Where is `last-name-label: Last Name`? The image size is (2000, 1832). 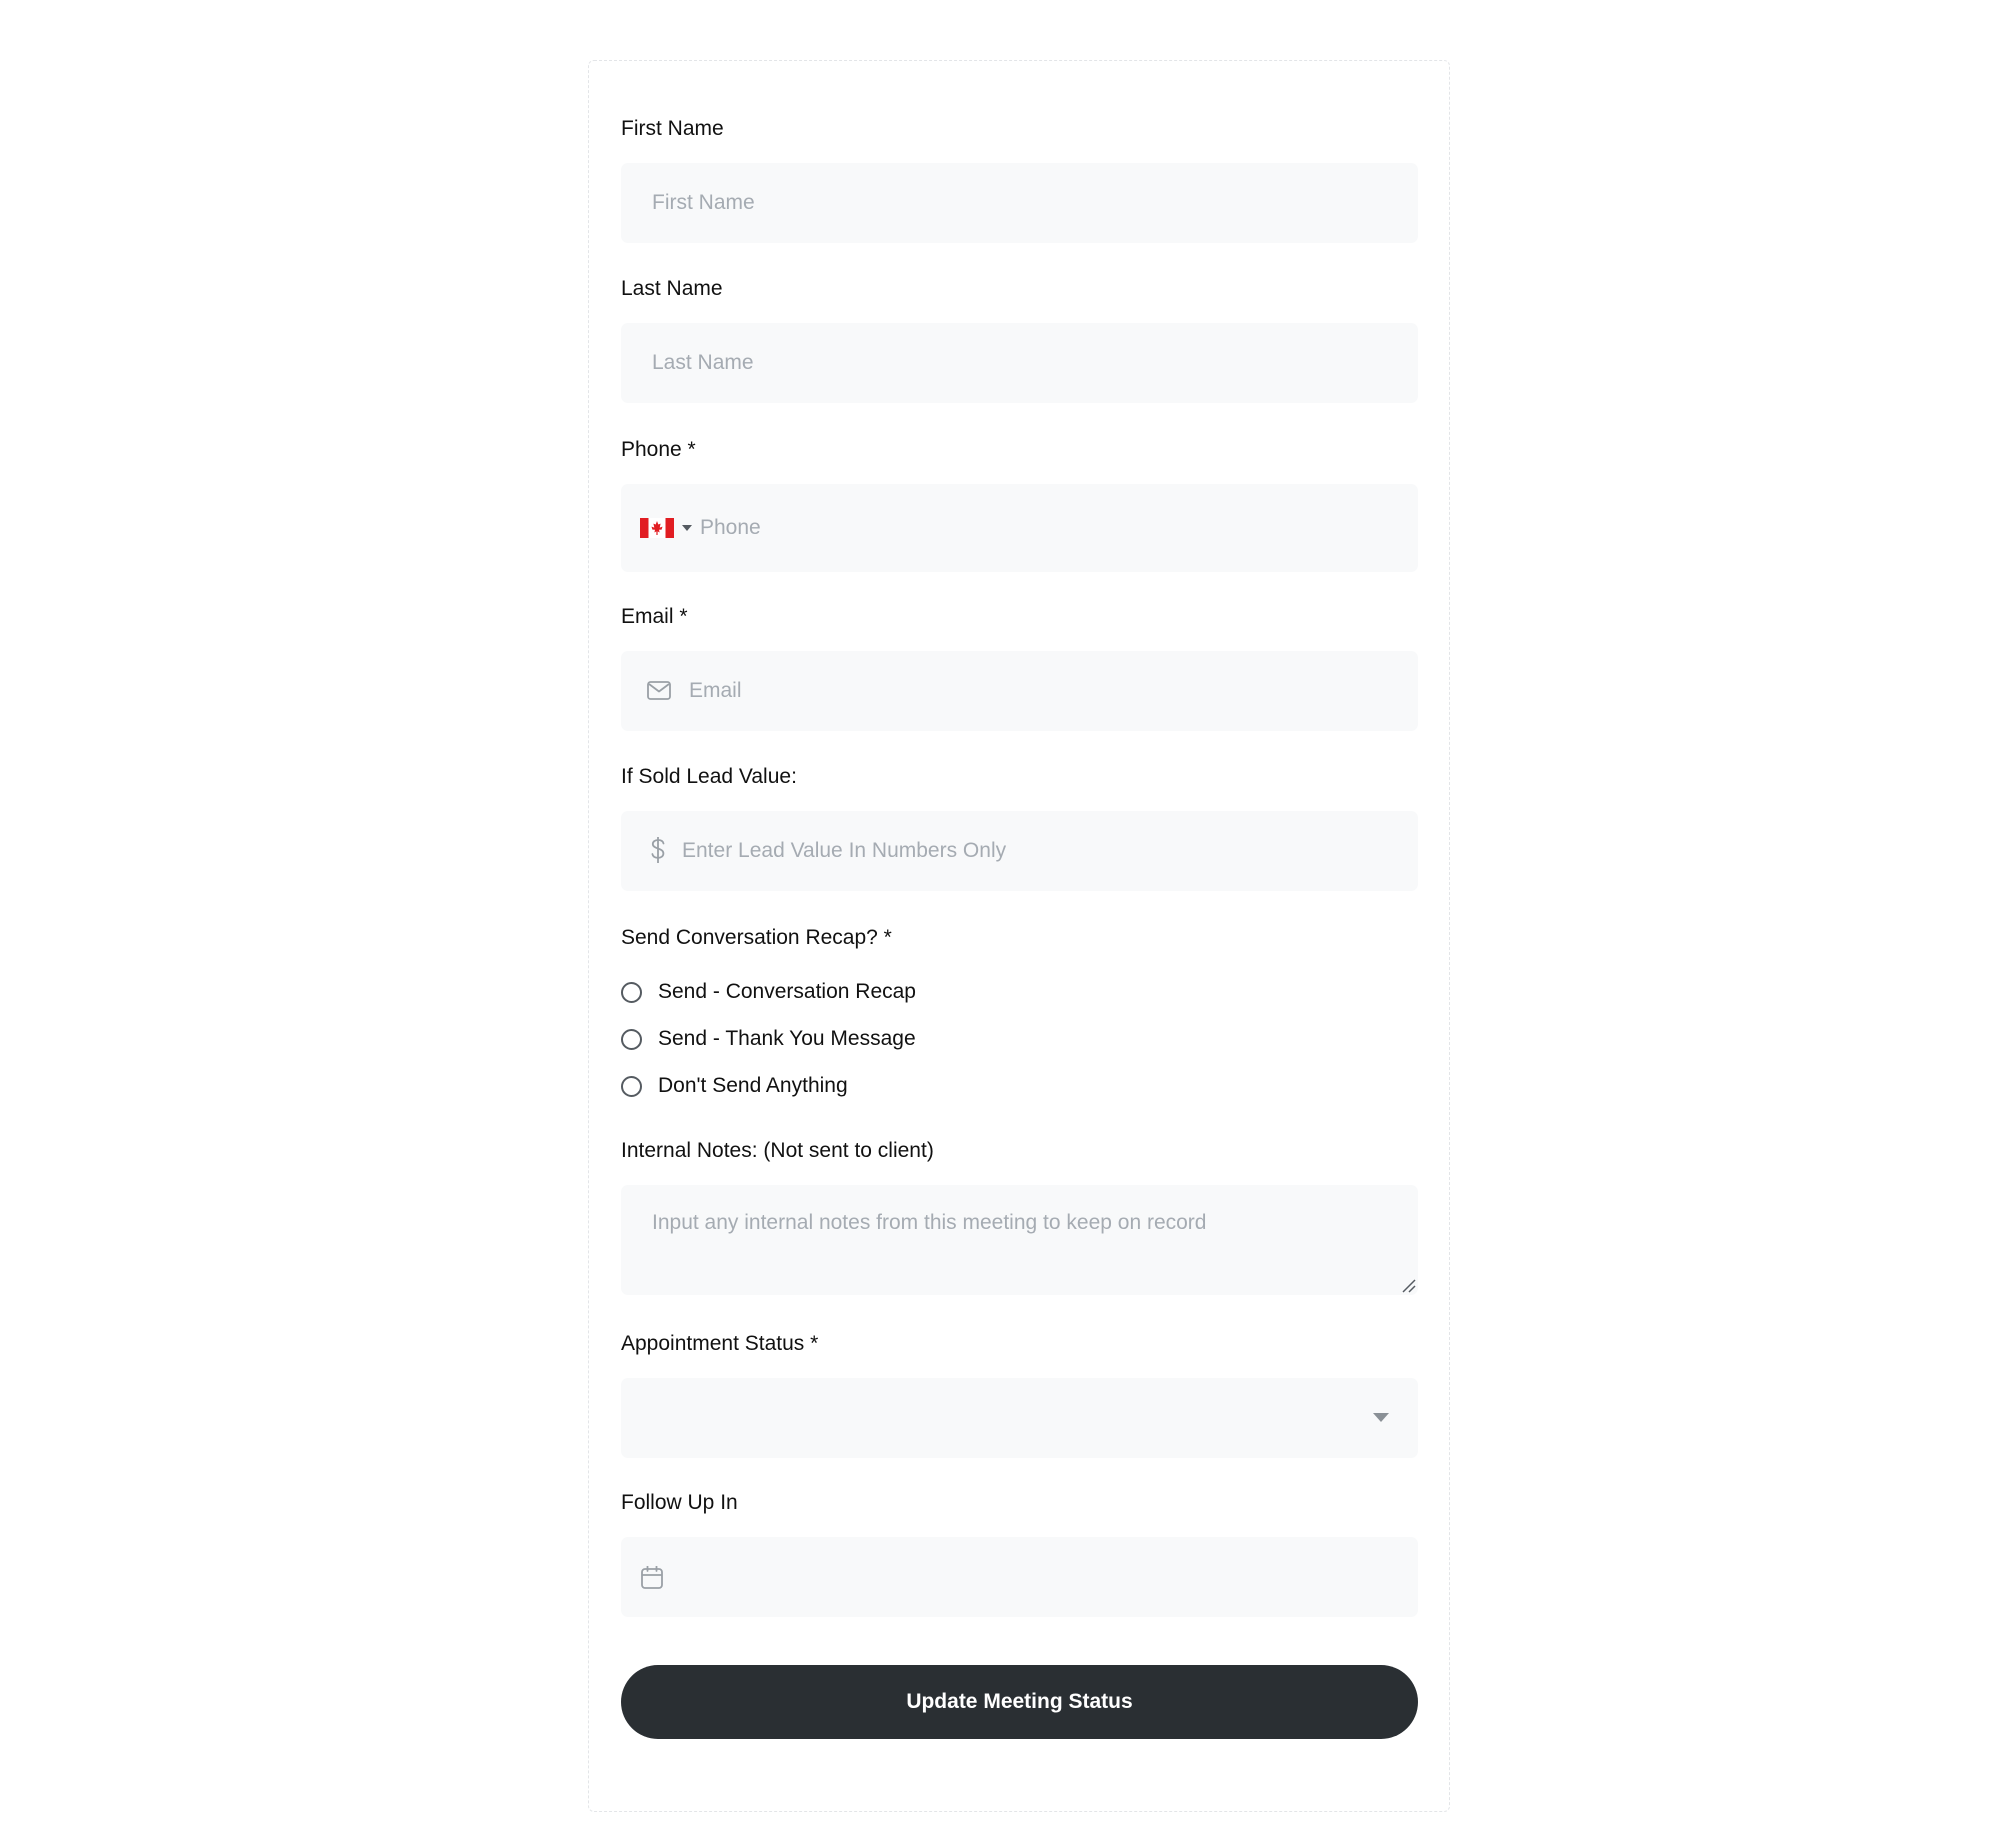 last-name-label: Last Name is located at coordinates (672, 288).